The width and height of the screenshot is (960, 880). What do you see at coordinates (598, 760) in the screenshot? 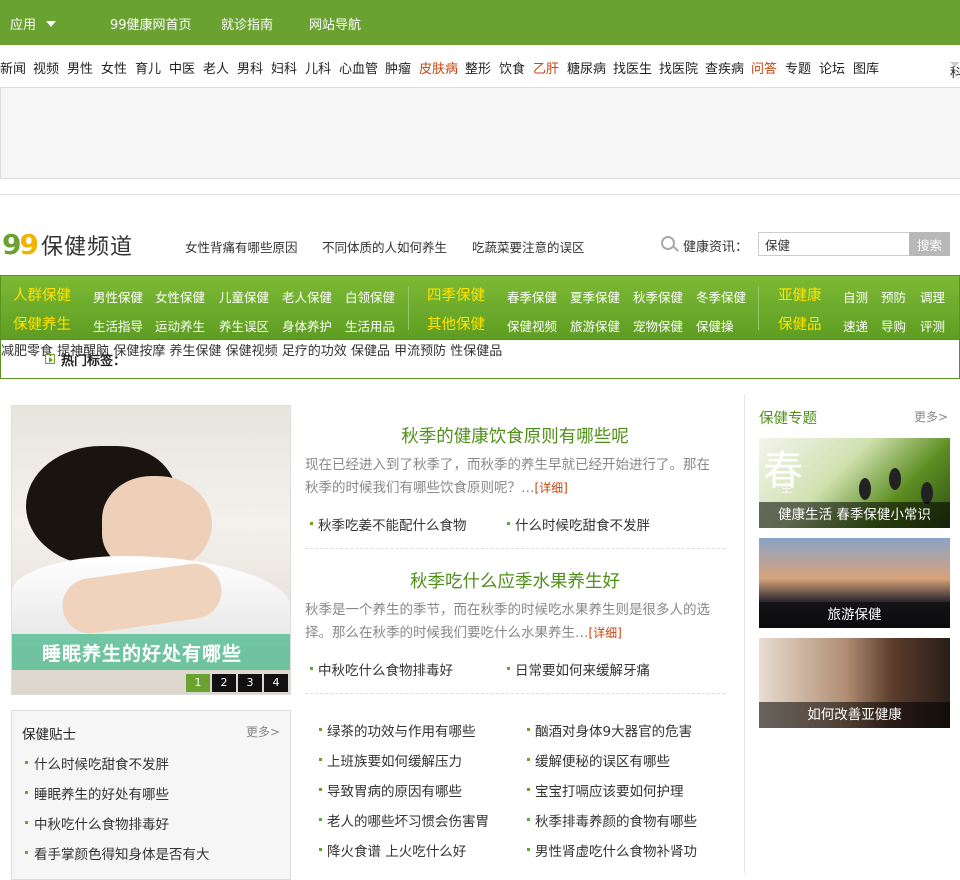
I see `list-item: 缓解便秘的误区有哪些` at bounding box center [598, 760].